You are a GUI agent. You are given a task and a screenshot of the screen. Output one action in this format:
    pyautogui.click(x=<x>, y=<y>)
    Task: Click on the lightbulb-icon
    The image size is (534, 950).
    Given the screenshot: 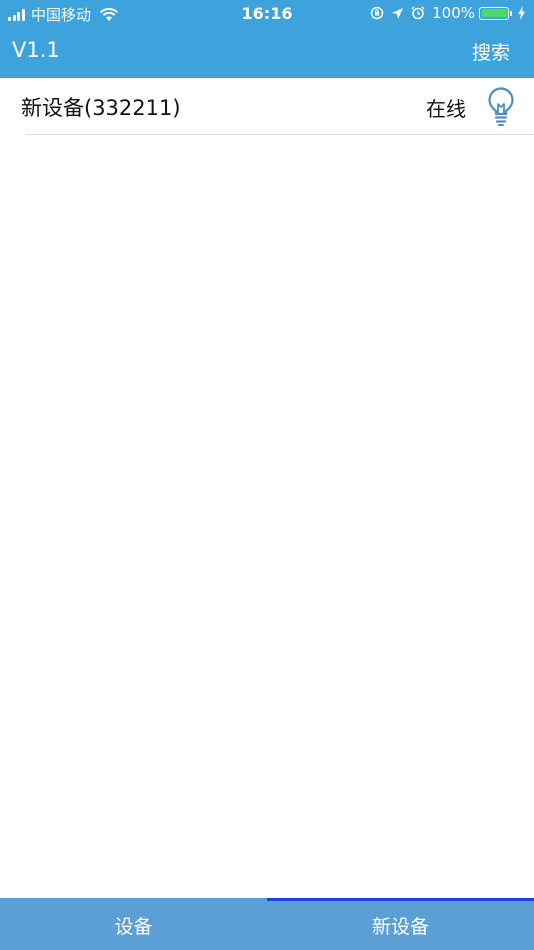 What is the action you would take?
    pyautogui.click(x=501, y=107)
    